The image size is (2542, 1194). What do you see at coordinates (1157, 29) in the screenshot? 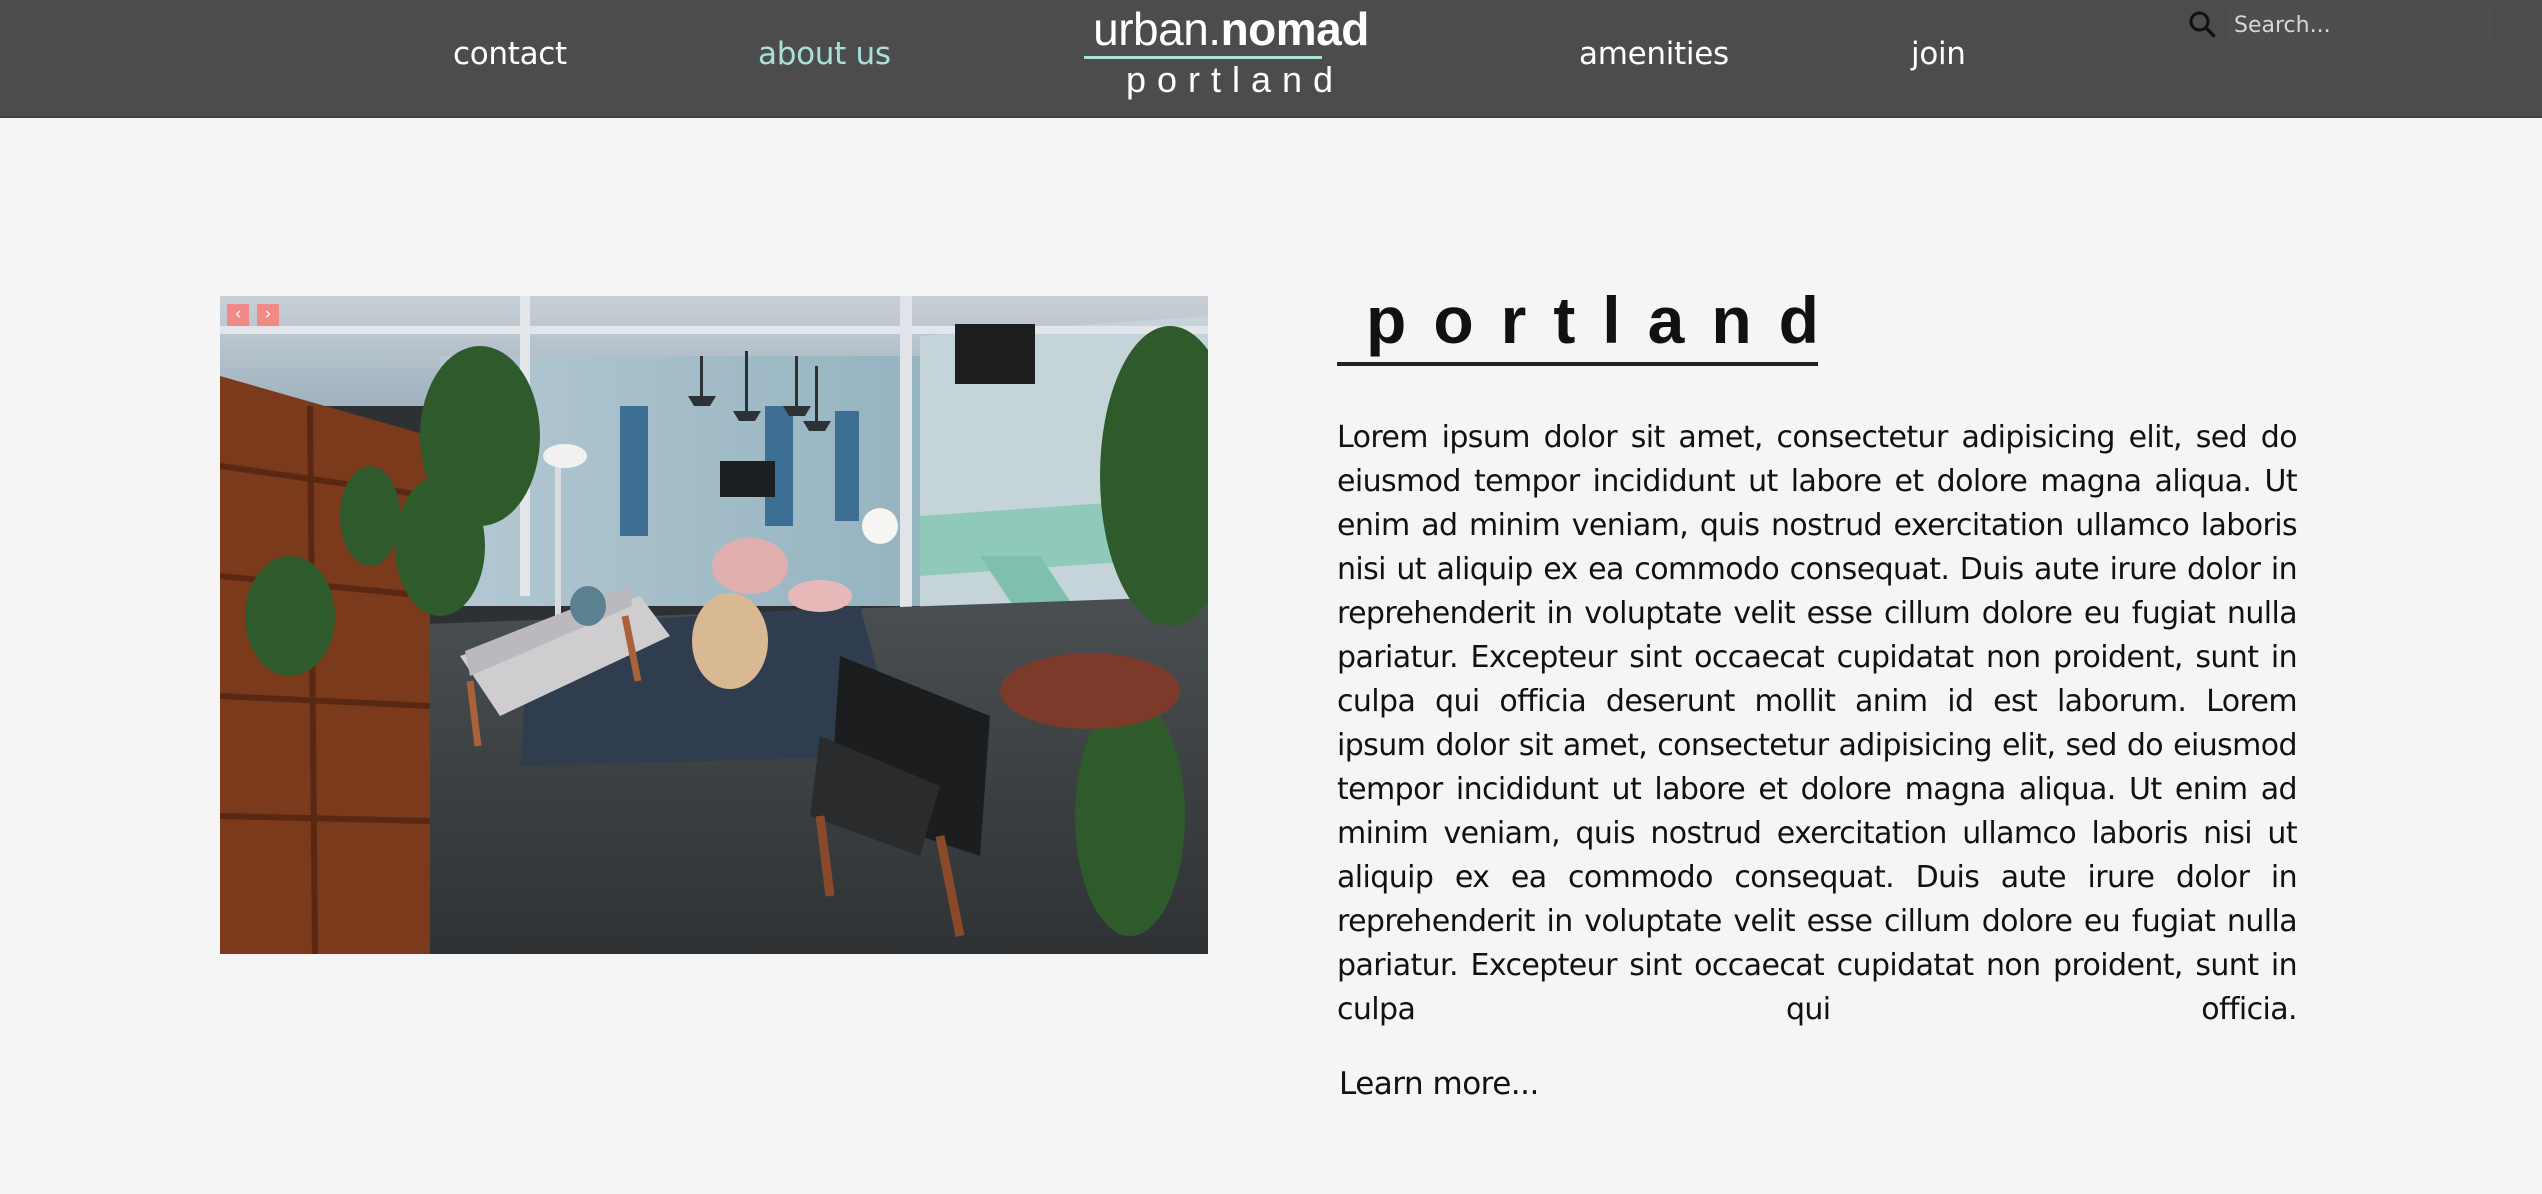
I see `logo-prefix: urban.` at bounding box center [1157, 29].